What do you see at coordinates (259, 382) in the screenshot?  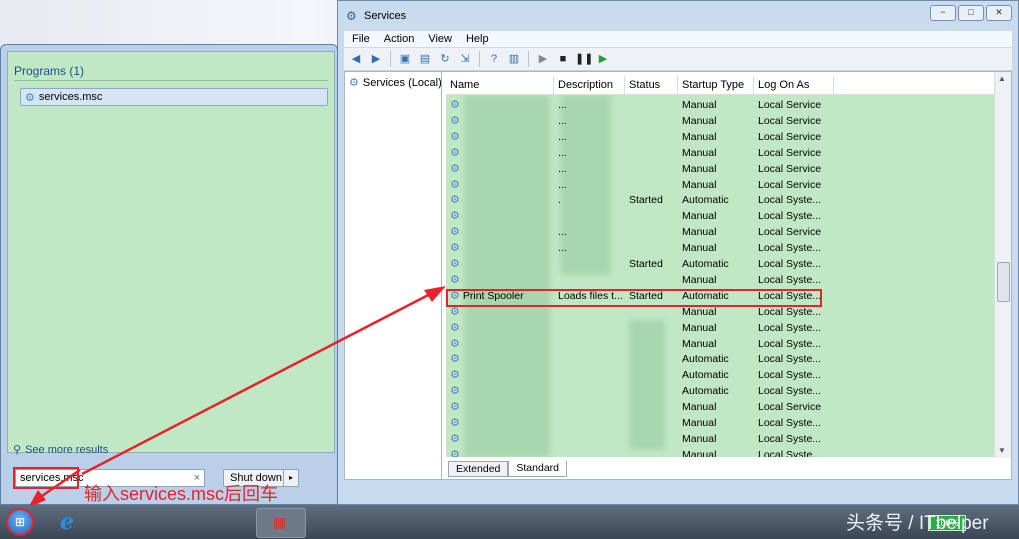 I see `arrow-line-upper` at bounding box center [259, 382].